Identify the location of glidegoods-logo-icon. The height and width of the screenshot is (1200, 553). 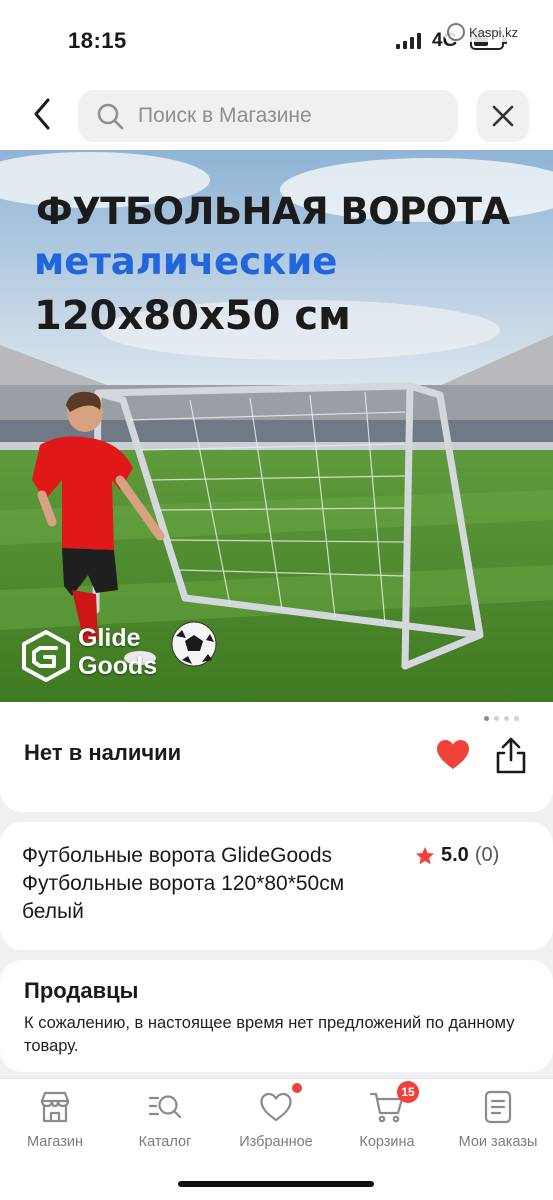
(46, 656).